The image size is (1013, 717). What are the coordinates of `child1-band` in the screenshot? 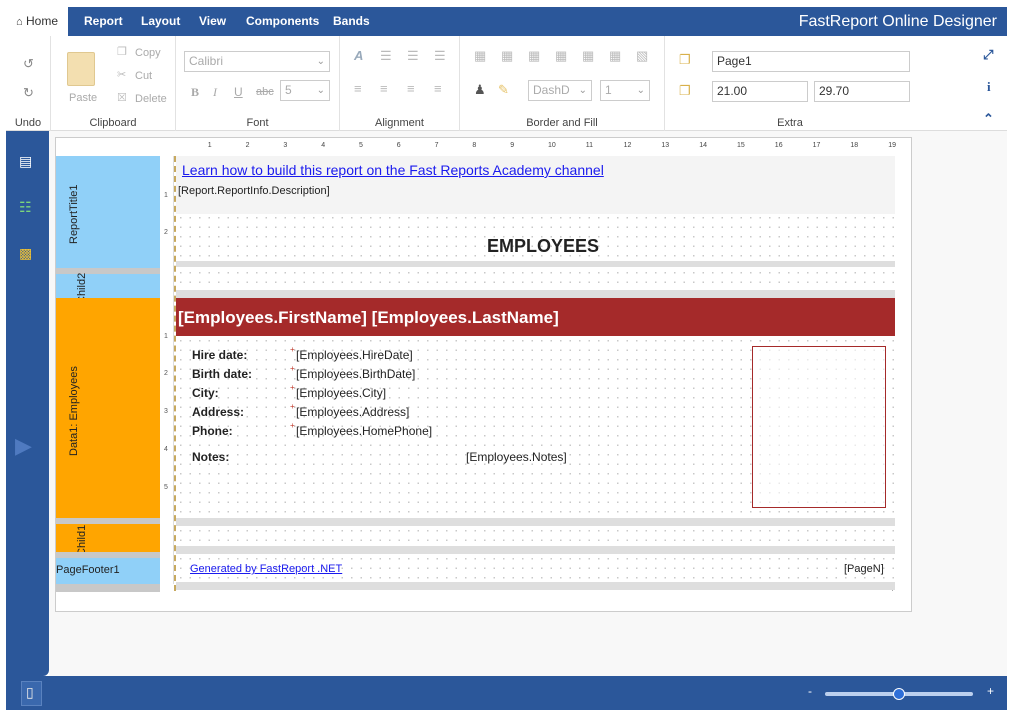 It's located at (535, 537).